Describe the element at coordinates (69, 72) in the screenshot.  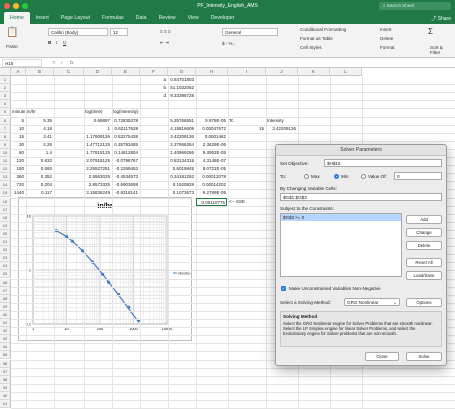
I see `column-header: C` at that location.